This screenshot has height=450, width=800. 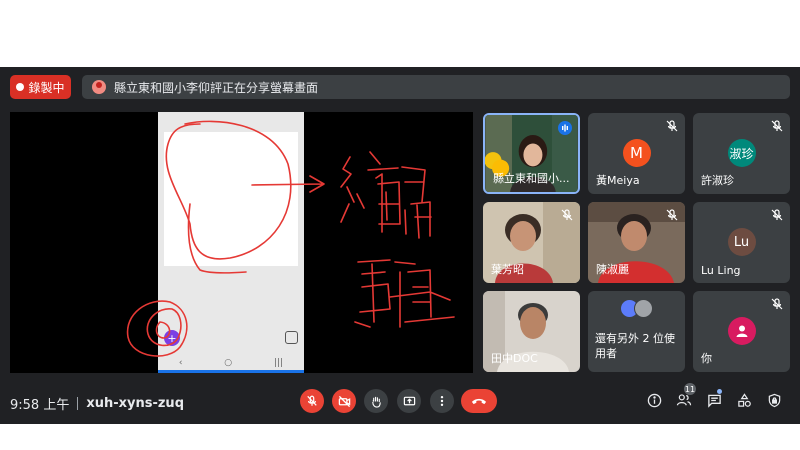 What do you see at coordinates (531, 331) in the screenshot?
I see `participant-tile-7: 田中DOC` at bounding box center [531, 331].